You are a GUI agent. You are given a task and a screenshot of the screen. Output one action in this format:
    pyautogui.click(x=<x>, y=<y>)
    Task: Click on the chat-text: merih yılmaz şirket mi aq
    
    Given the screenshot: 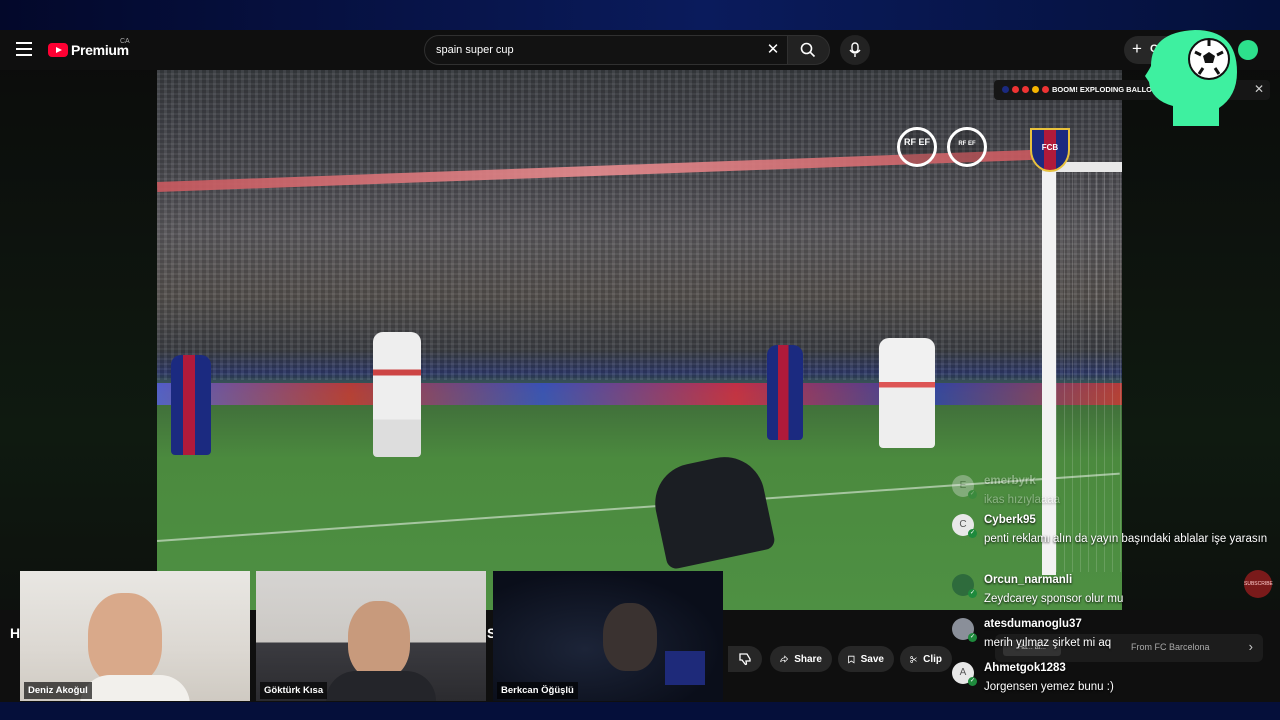 What is the action you would take?
    pyautogui.click(x=1048, y=643)
    